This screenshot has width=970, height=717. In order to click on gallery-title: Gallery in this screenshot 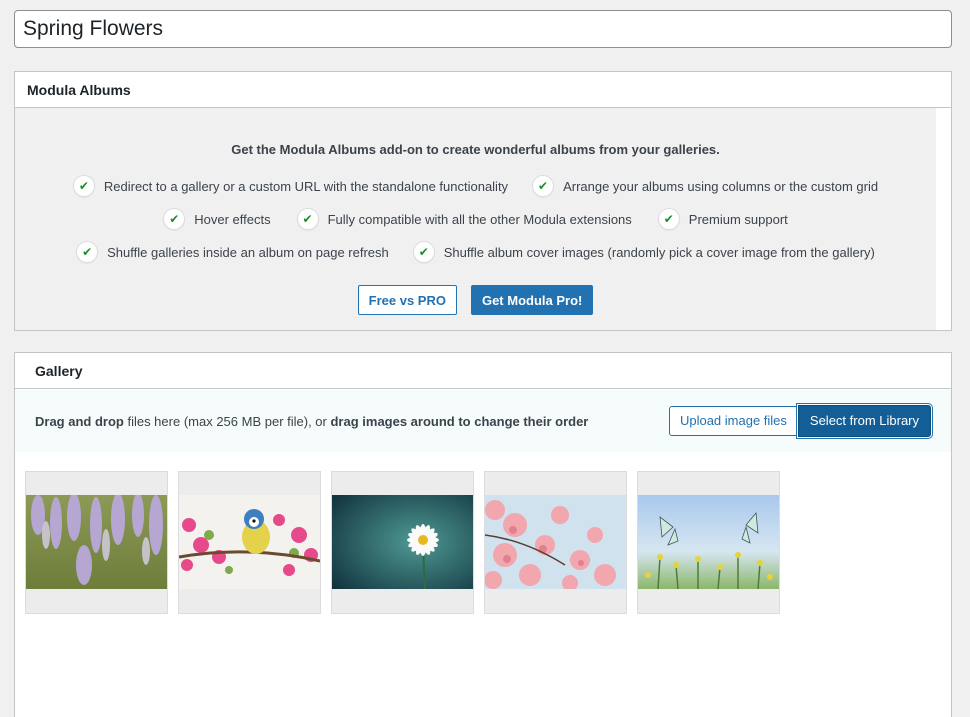, I will do `click(59, 370)`.